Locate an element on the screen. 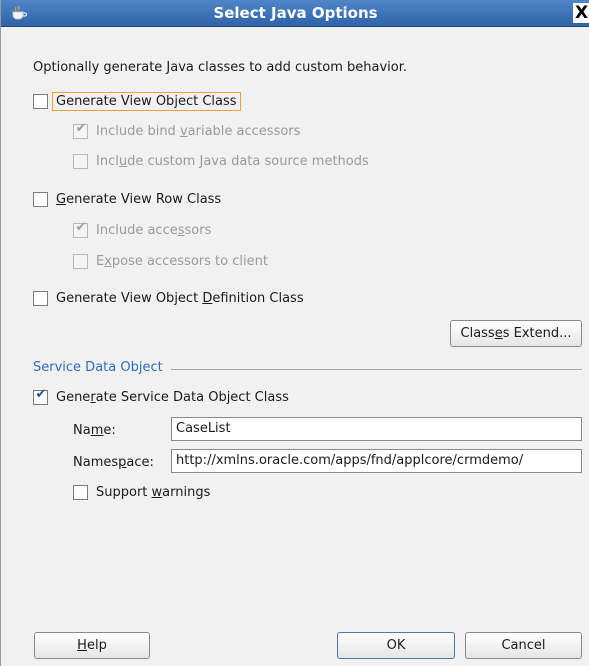 This screenshot has height=666, width=589. include-accessors-checkbox: ✔ is located at coordinates (80, 228).